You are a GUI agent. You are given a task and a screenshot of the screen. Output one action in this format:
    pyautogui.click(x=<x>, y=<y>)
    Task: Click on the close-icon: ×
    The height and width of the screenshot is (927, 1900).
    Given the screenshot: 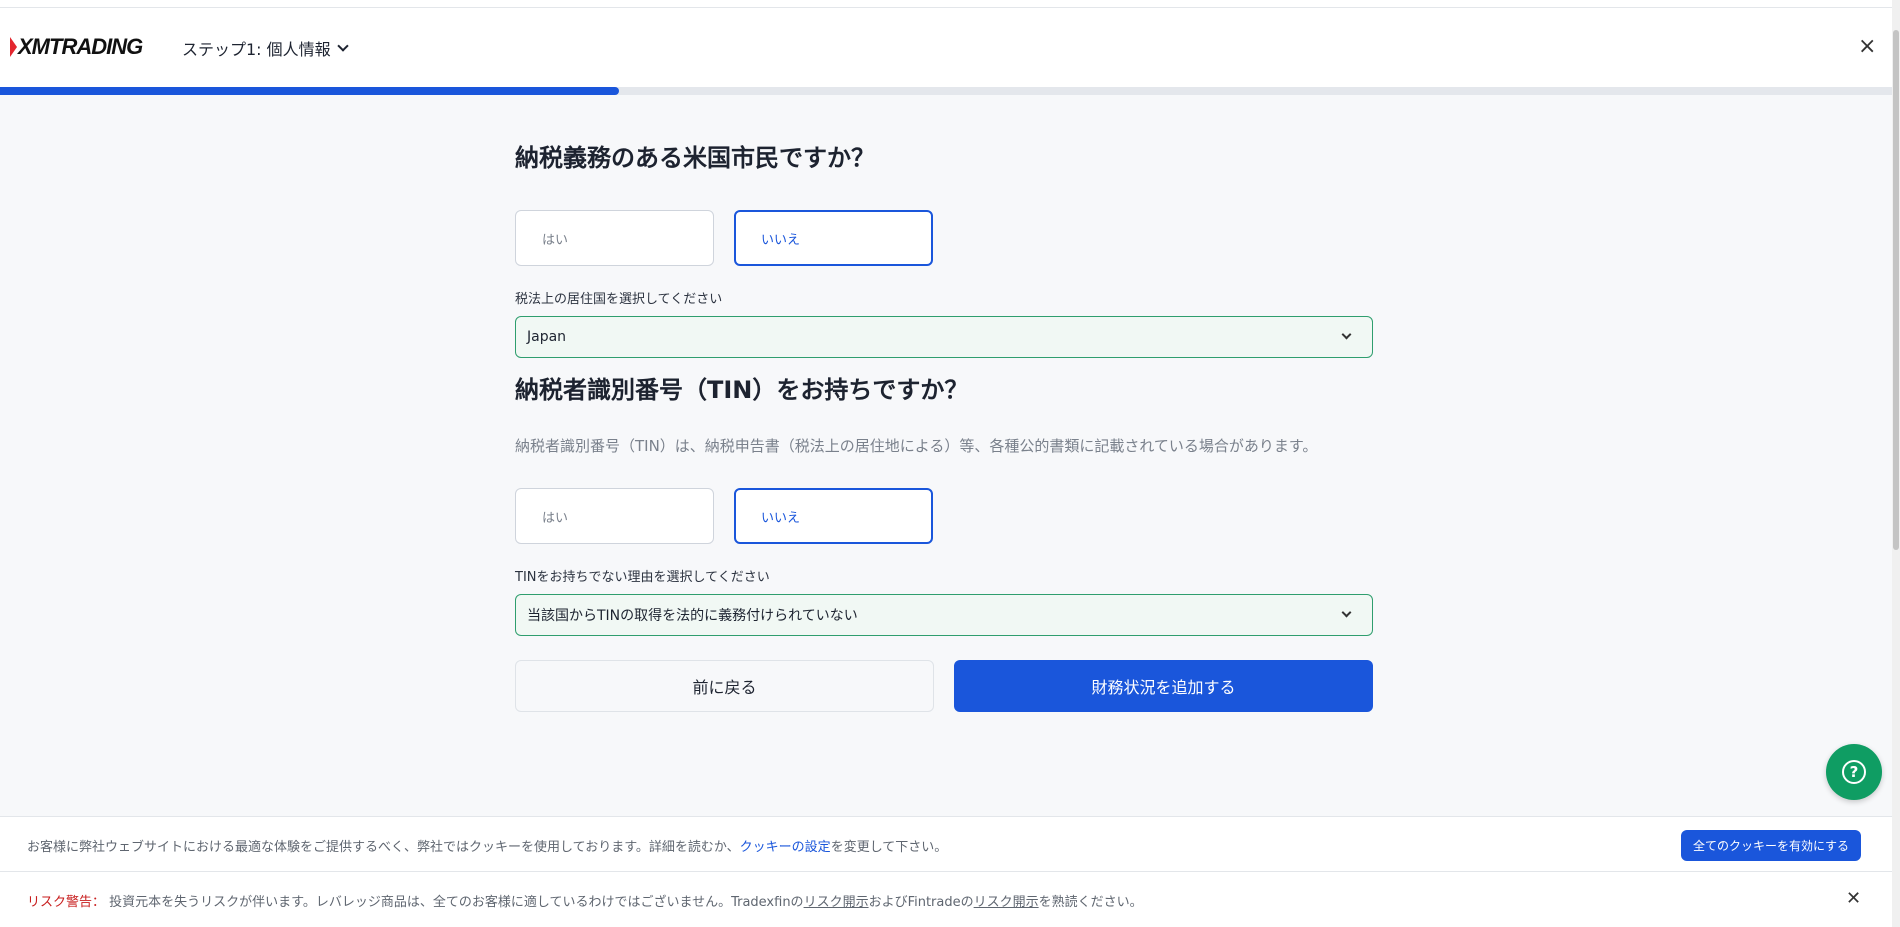 What is the action you would take?
    pyautogui.click(x=1867, y=47)
    